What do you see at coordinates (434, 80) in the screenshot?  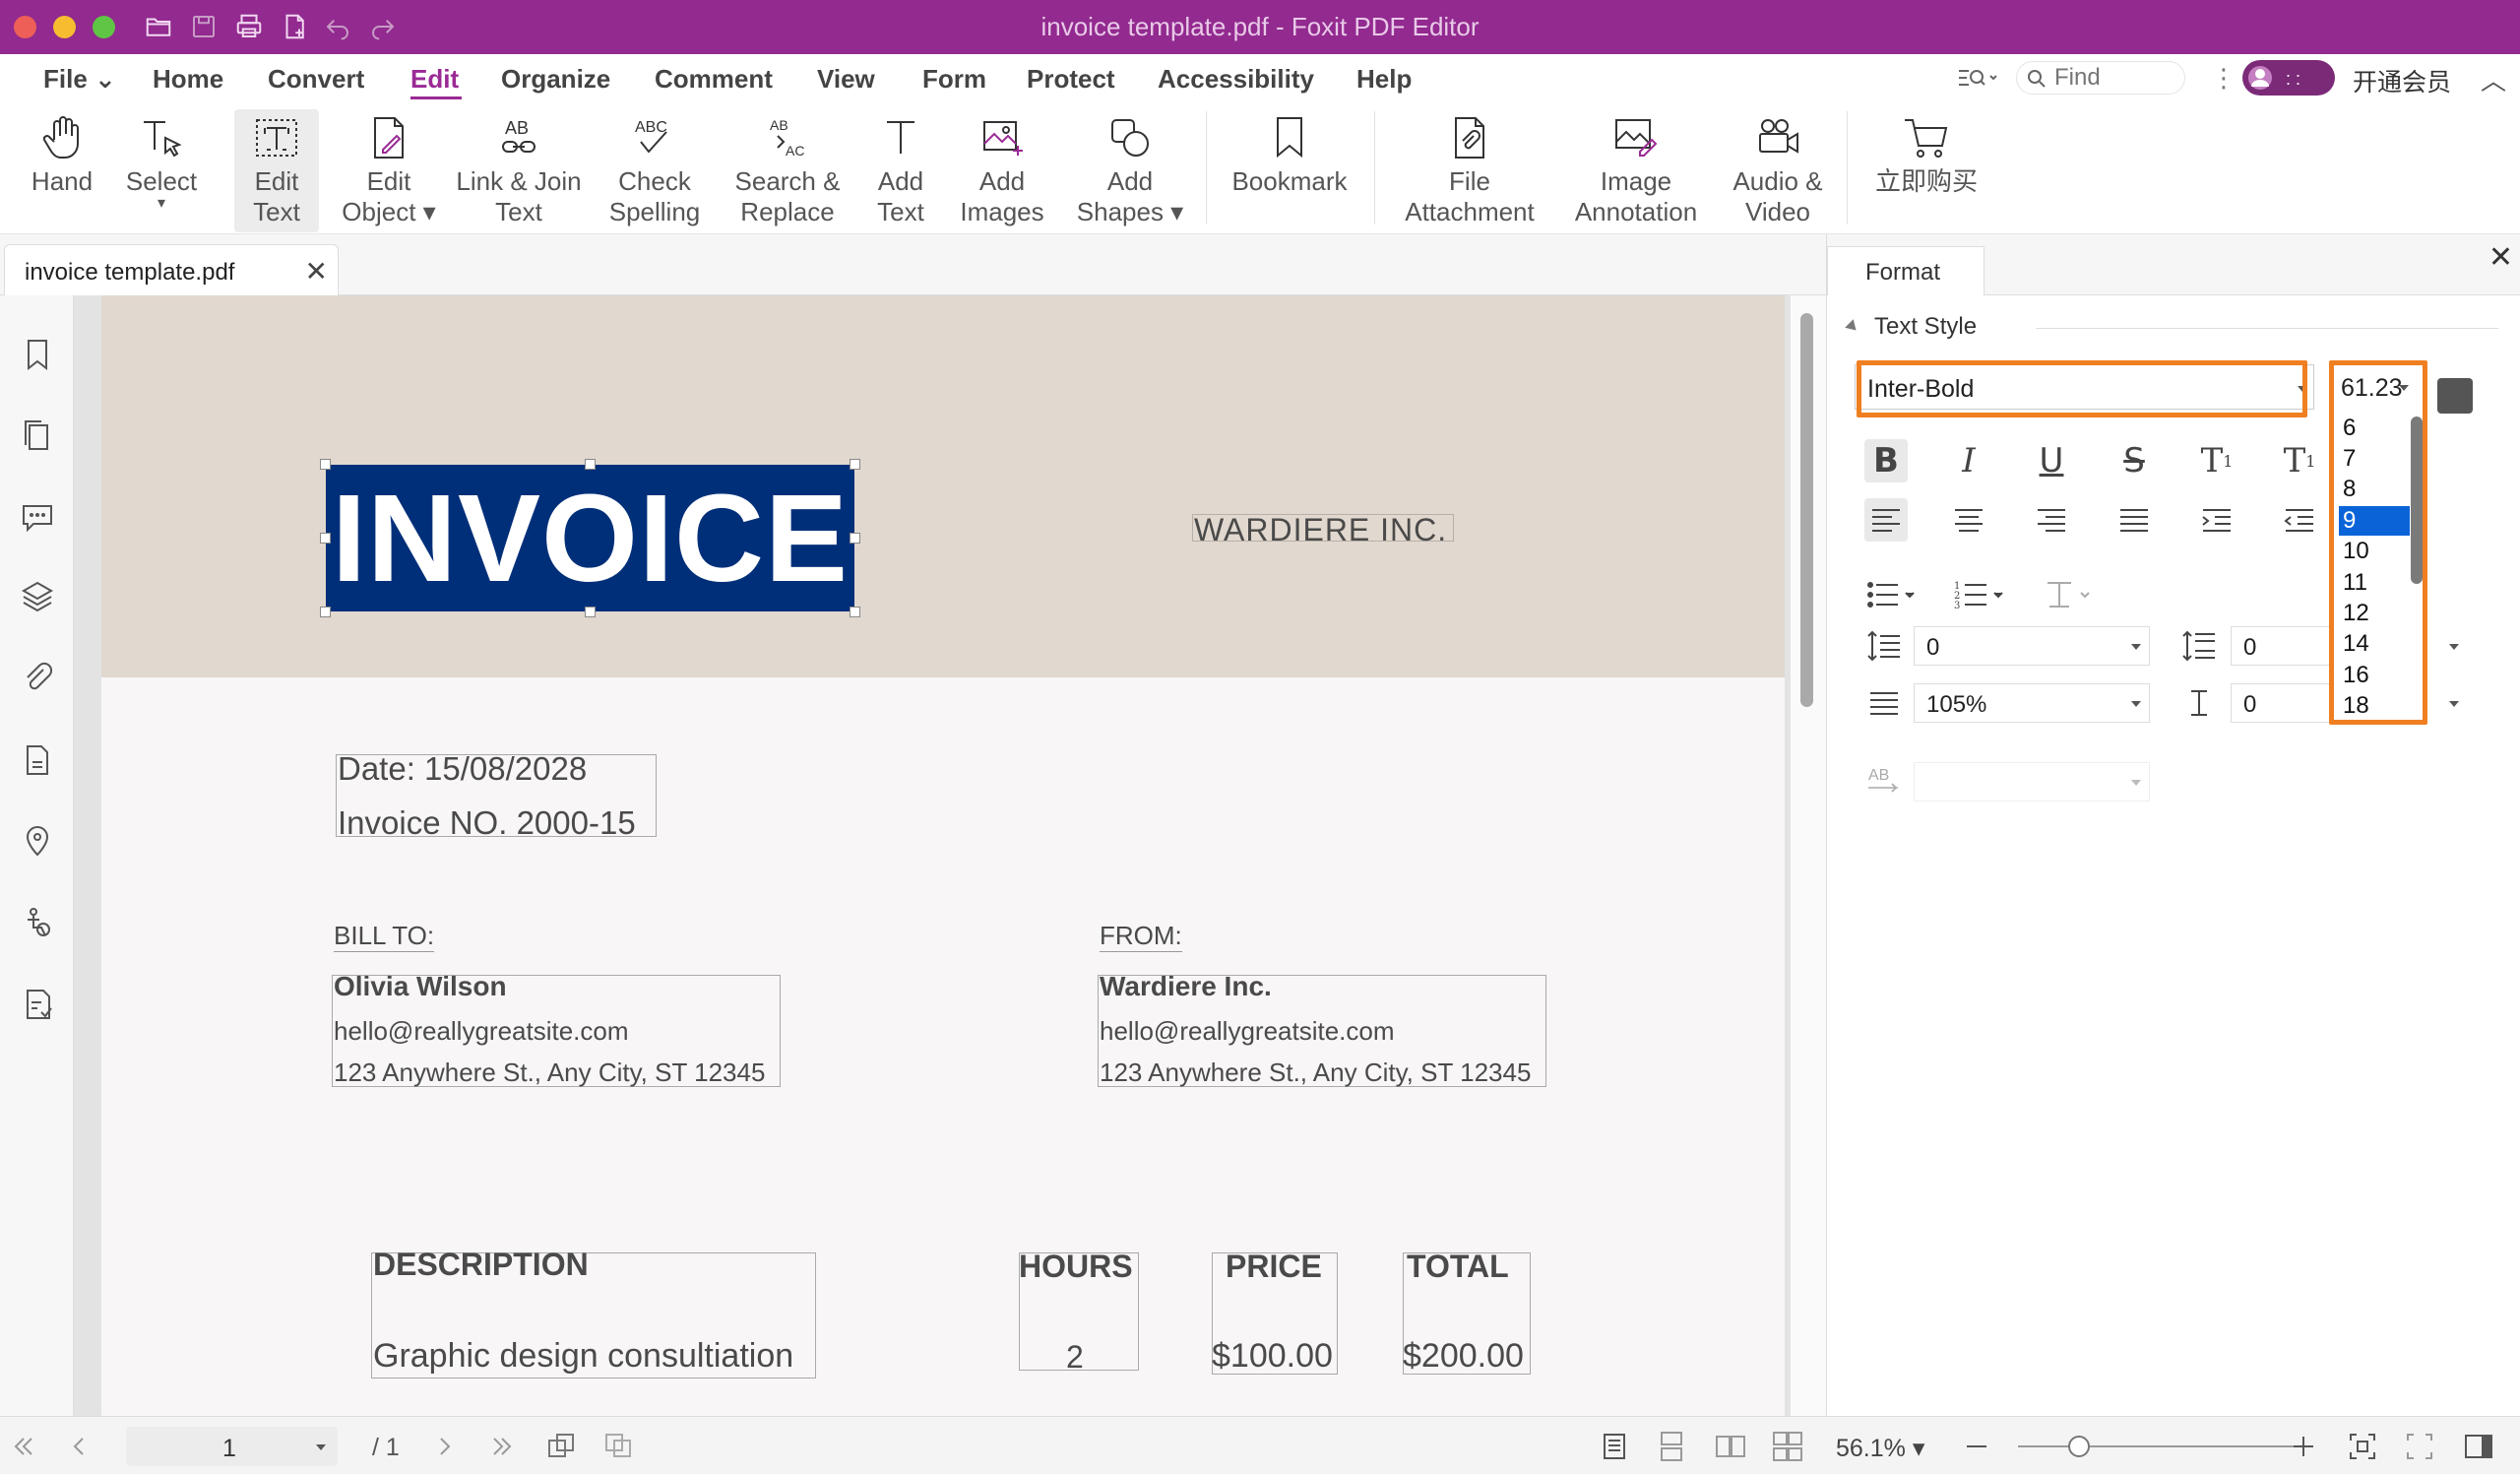 I see `menu-edit: Edit` at bounding box center [434, 80].